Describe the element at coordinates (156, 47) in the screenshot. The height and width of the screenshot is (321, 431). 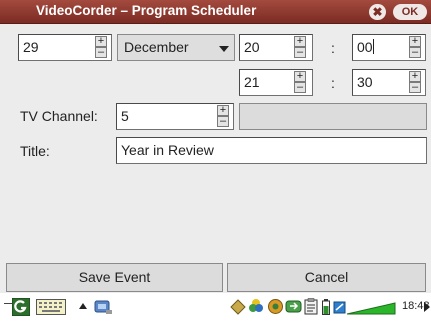
I see `month-value: December` at that location.